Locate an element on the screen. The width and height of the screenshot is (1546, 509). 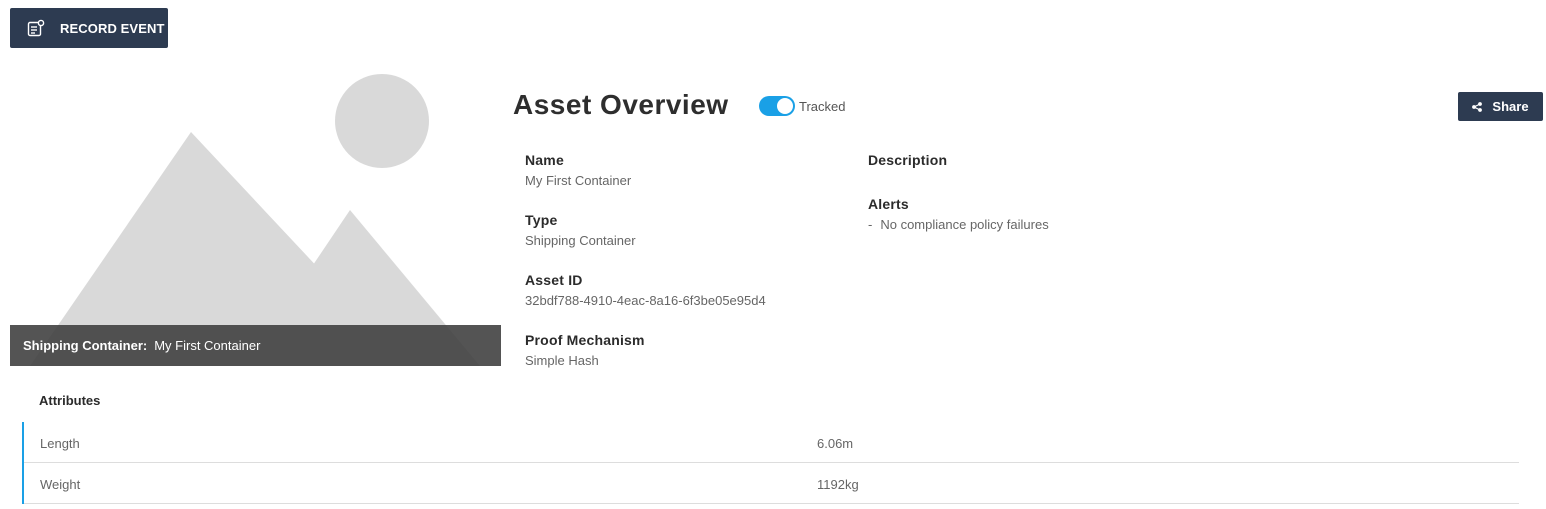
attribute-value: 6.06m is located at coordinates (835, 443).